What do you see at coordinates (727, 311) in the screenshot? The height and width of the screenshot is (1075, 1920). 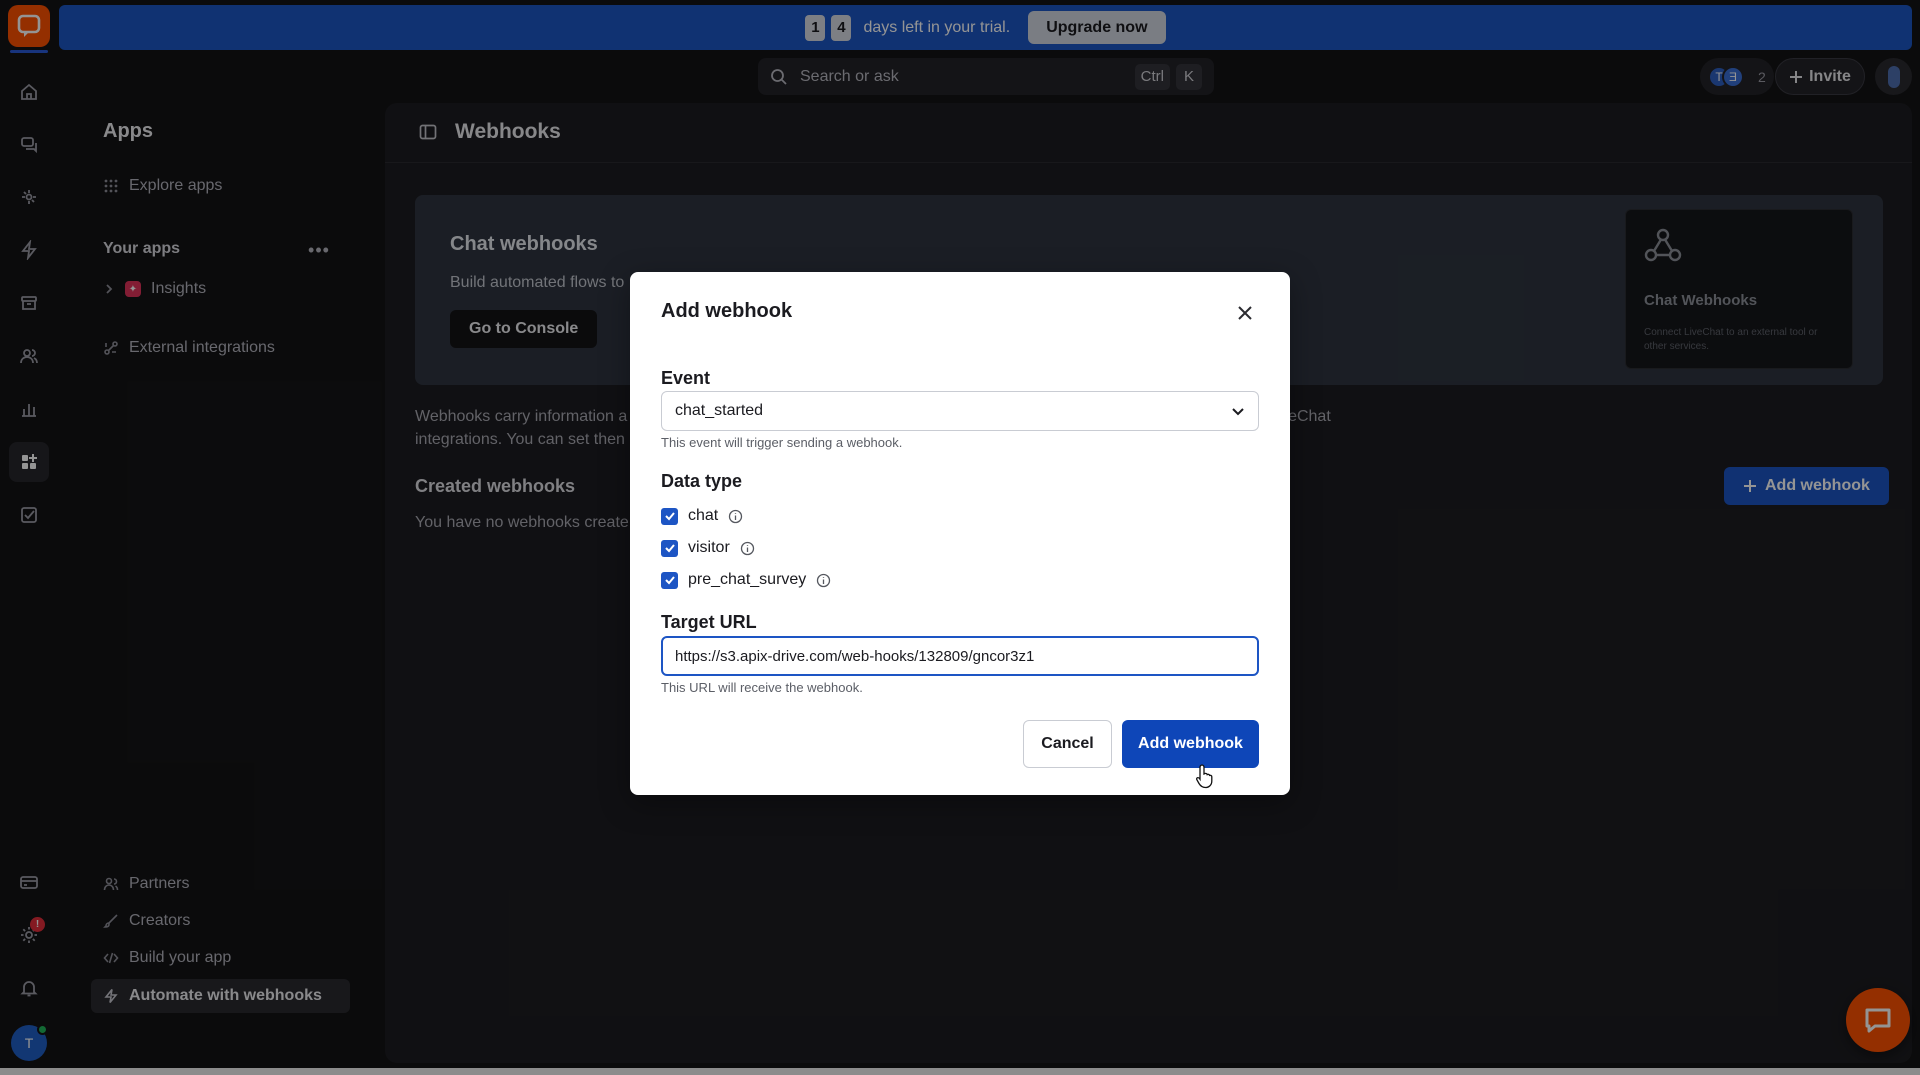 I see `dialog-title: Add webhook` at bounding box center [727, 311].